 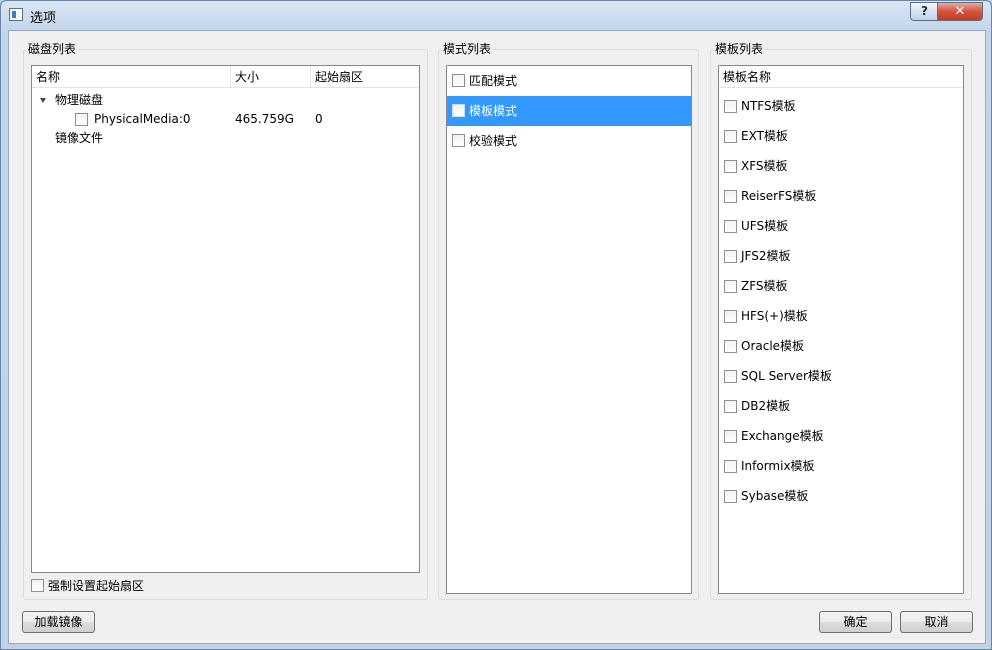 What do you see at coordinates (773, 346) in the screenshot?
I see `template-label: Oracle模板` at bounding box center [773, 346].